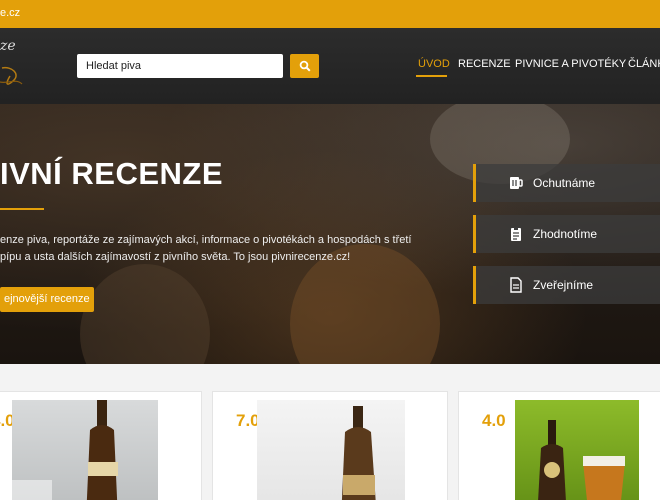  What do you see at coordinates (330, 68) in the screenshot?
I see `main-nav: ÚVOD RECENZE PIVNICE A PIVOTÉKY ČLÁNK` at bounding box center [330, 68].